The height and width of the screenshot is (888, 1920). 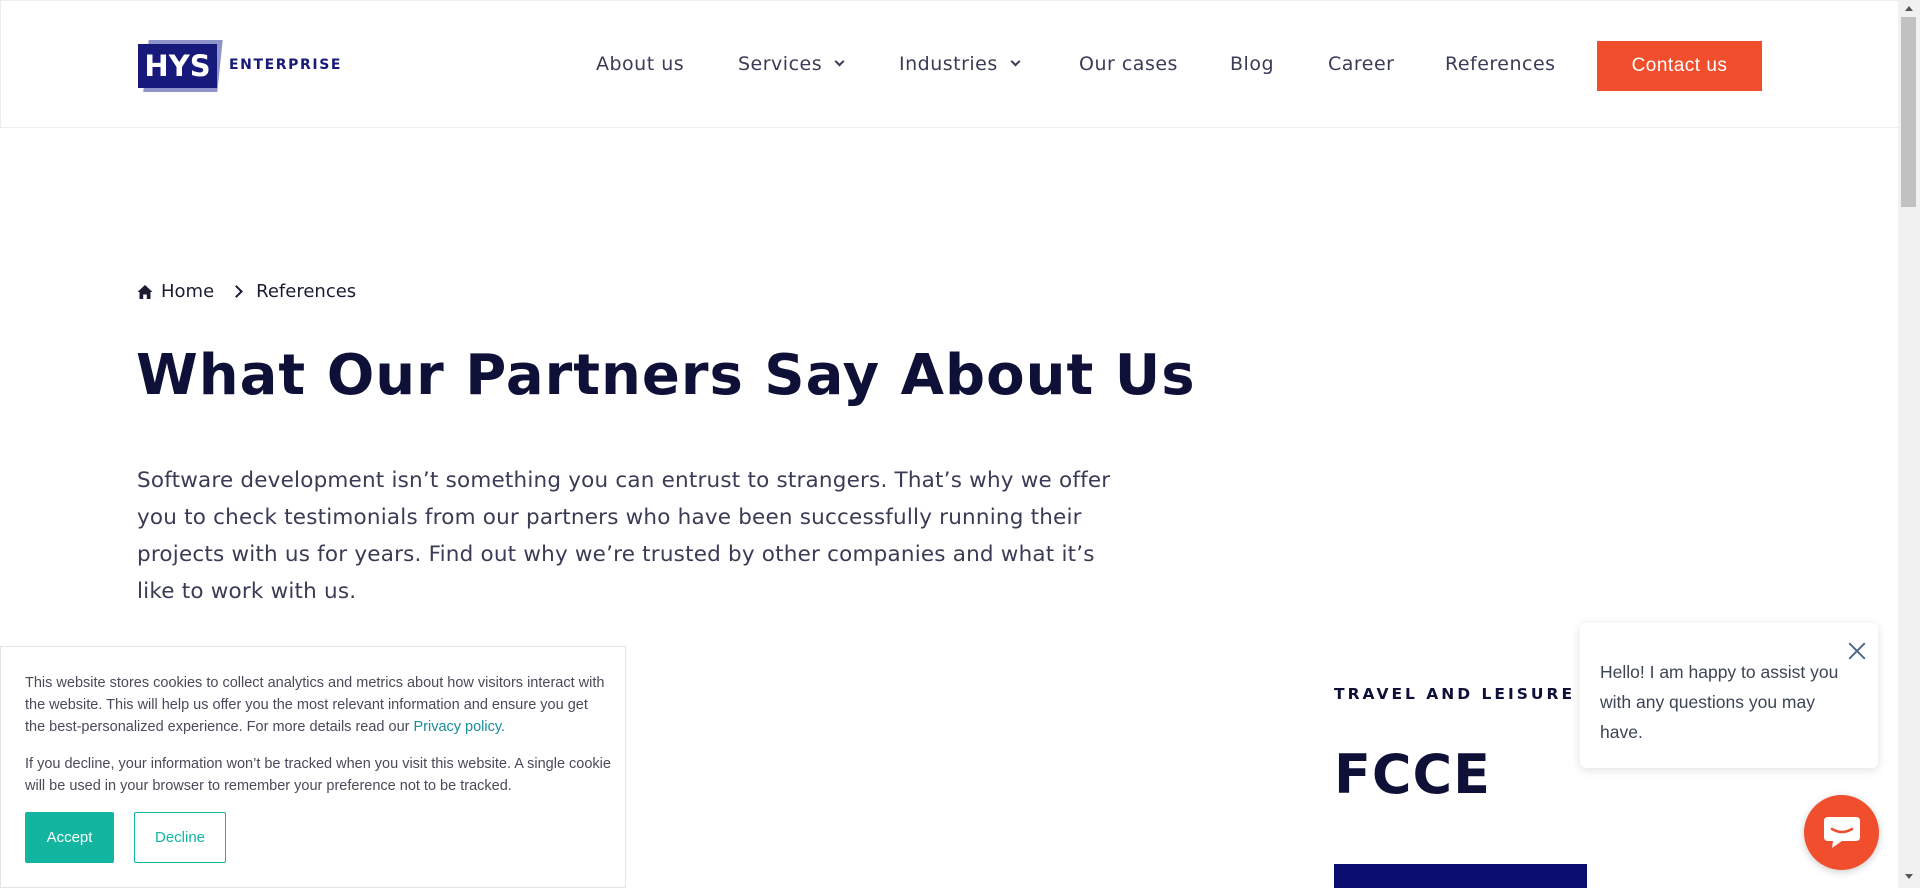 I want to click on nav-blog: Blog, so click(x=1252, y=64).